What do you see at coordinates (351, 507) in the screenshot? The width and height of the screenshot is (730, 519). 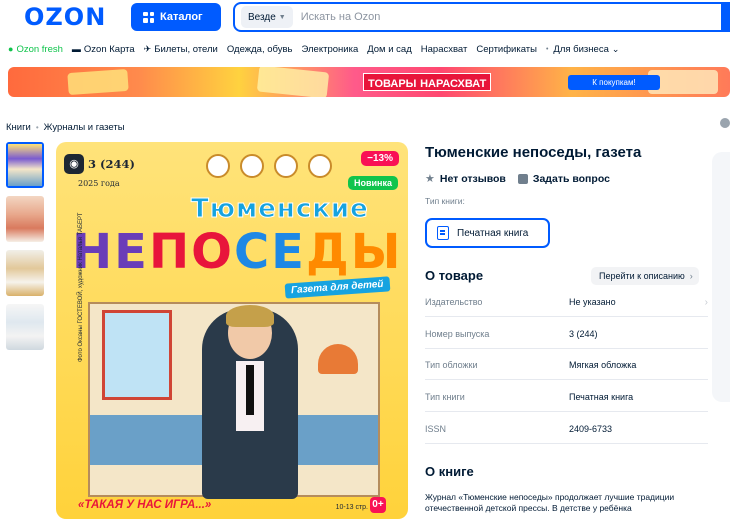 I see `cover-pages: 10-13 стр.` at bounding box center [351, 507].